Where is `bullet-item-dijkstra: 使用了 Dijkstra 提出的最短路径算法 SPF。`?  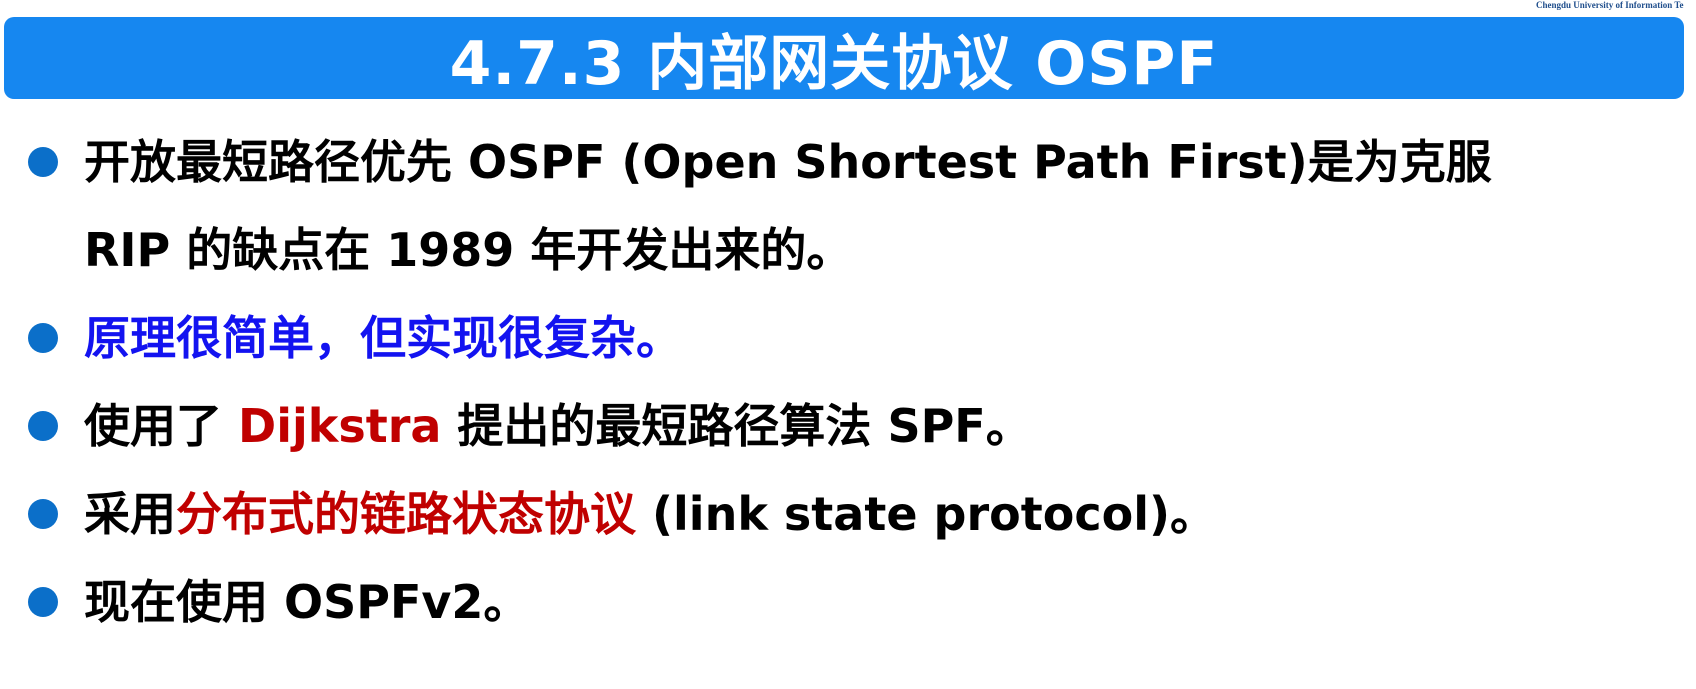 bullet-item-dijkstra: 使用了 Dijkstra 提出的最短路径算法 SPF。 is located at coordinates (848, 426).